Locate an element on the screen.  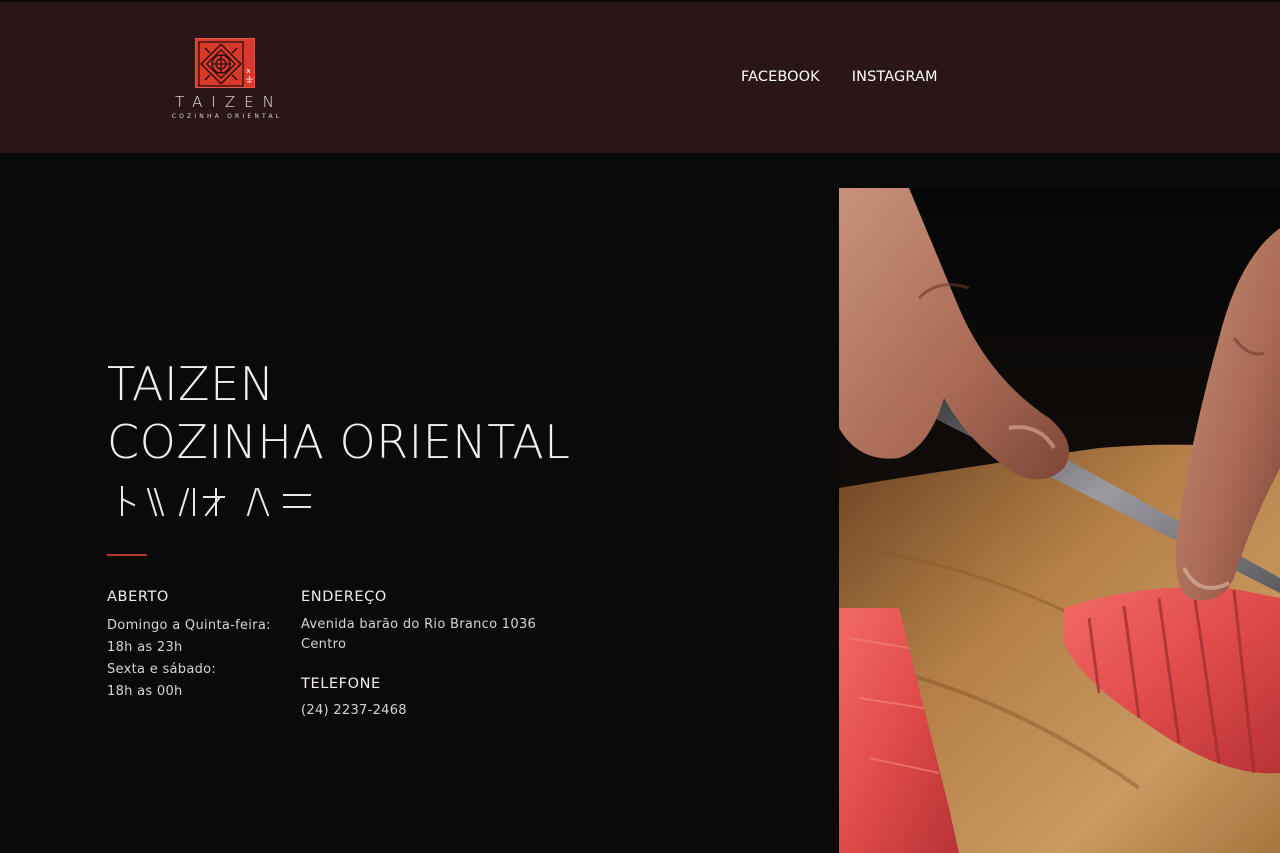
hero-title-line2: COZINHA ORIENTAL is located at coordinates (339, 442).